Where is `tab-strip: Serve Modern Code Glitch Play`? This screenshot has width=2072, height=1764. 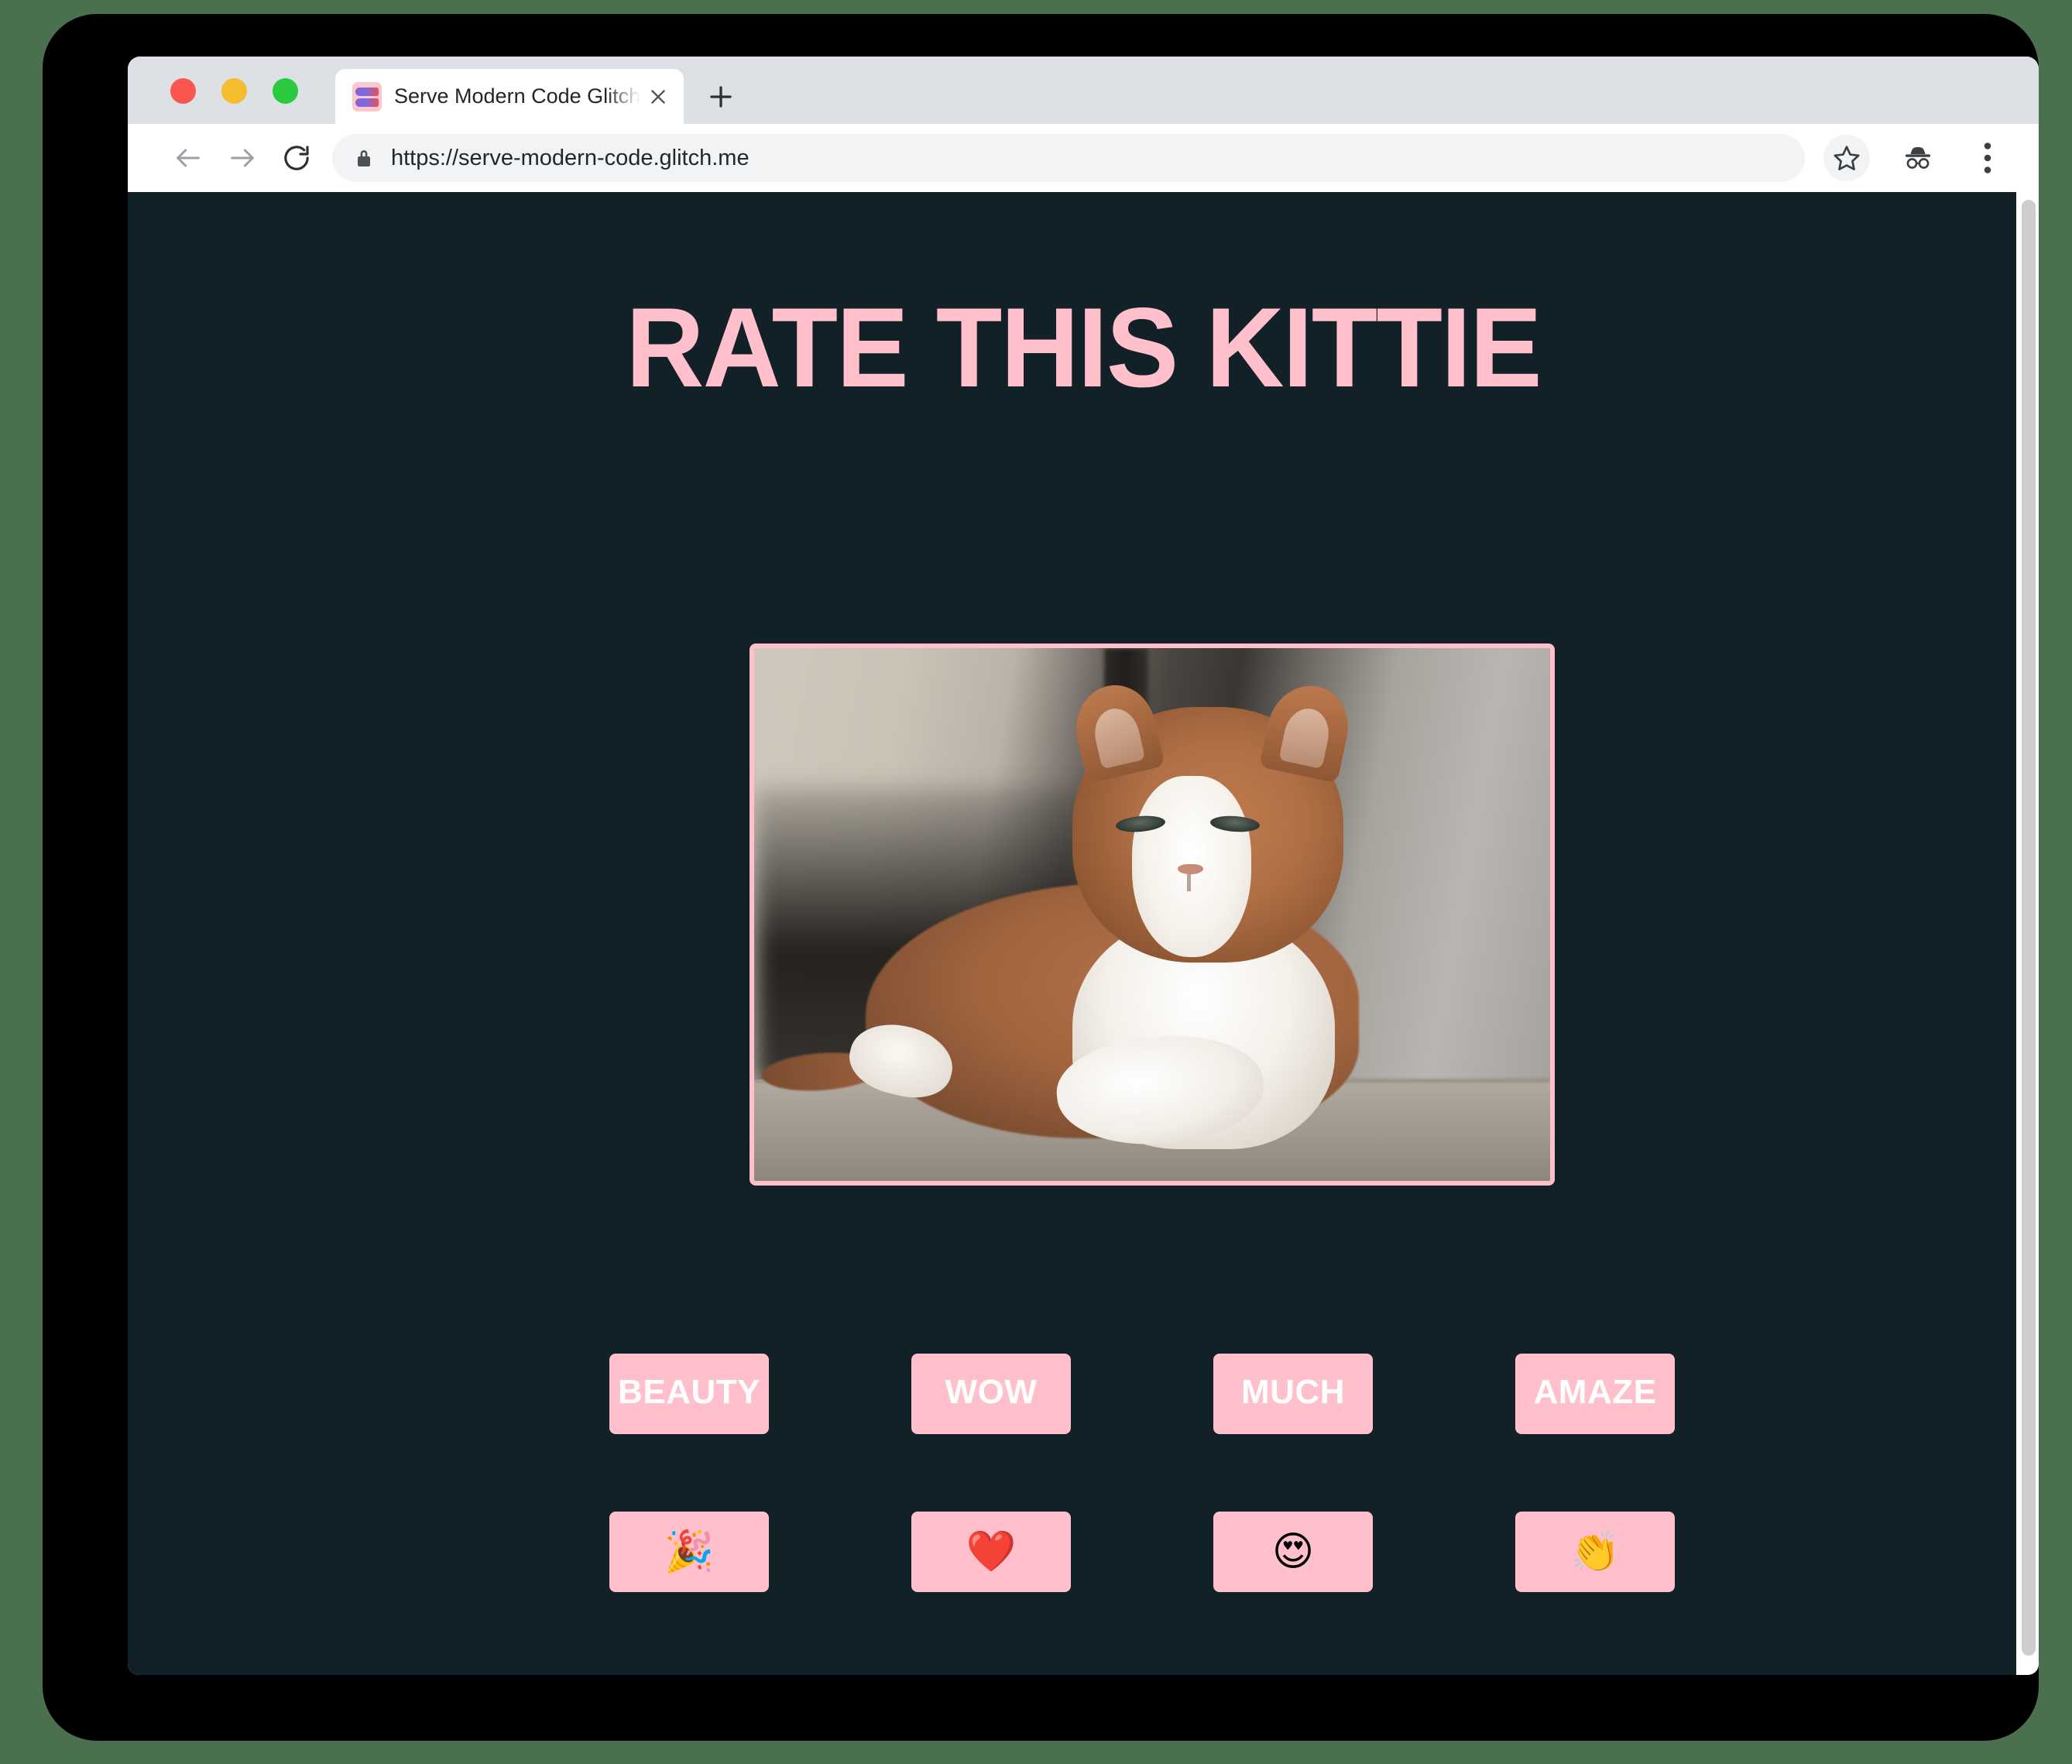
tab-strip: Serve Modern Code Glitch Play is located at coordinates (1083, 90).